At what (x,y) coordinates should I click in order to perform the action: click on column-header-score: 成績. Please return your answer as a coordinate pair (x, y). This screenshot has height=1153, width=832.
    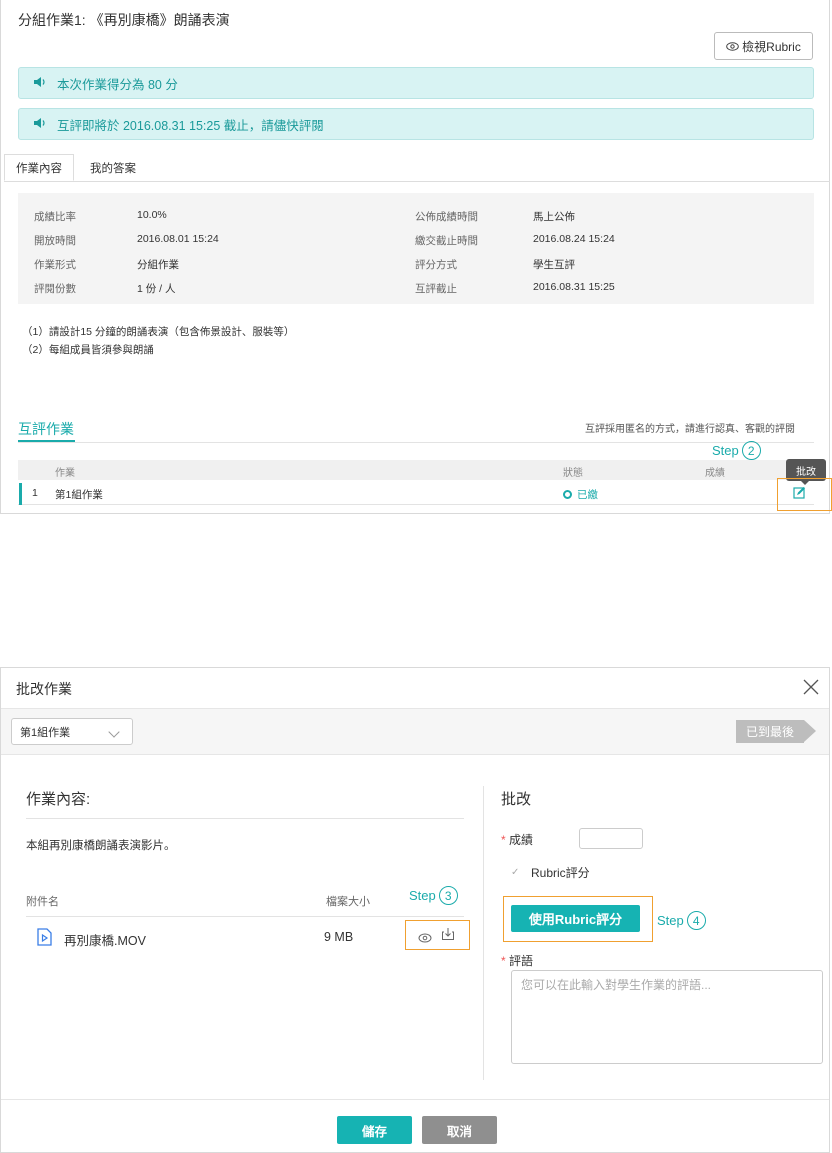
    Looking at the image, I should click on (715, 473).